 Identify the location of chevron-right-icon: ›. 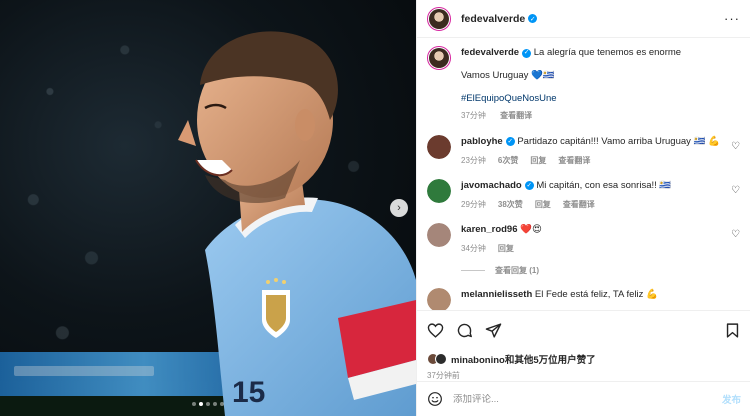
(399, 208).